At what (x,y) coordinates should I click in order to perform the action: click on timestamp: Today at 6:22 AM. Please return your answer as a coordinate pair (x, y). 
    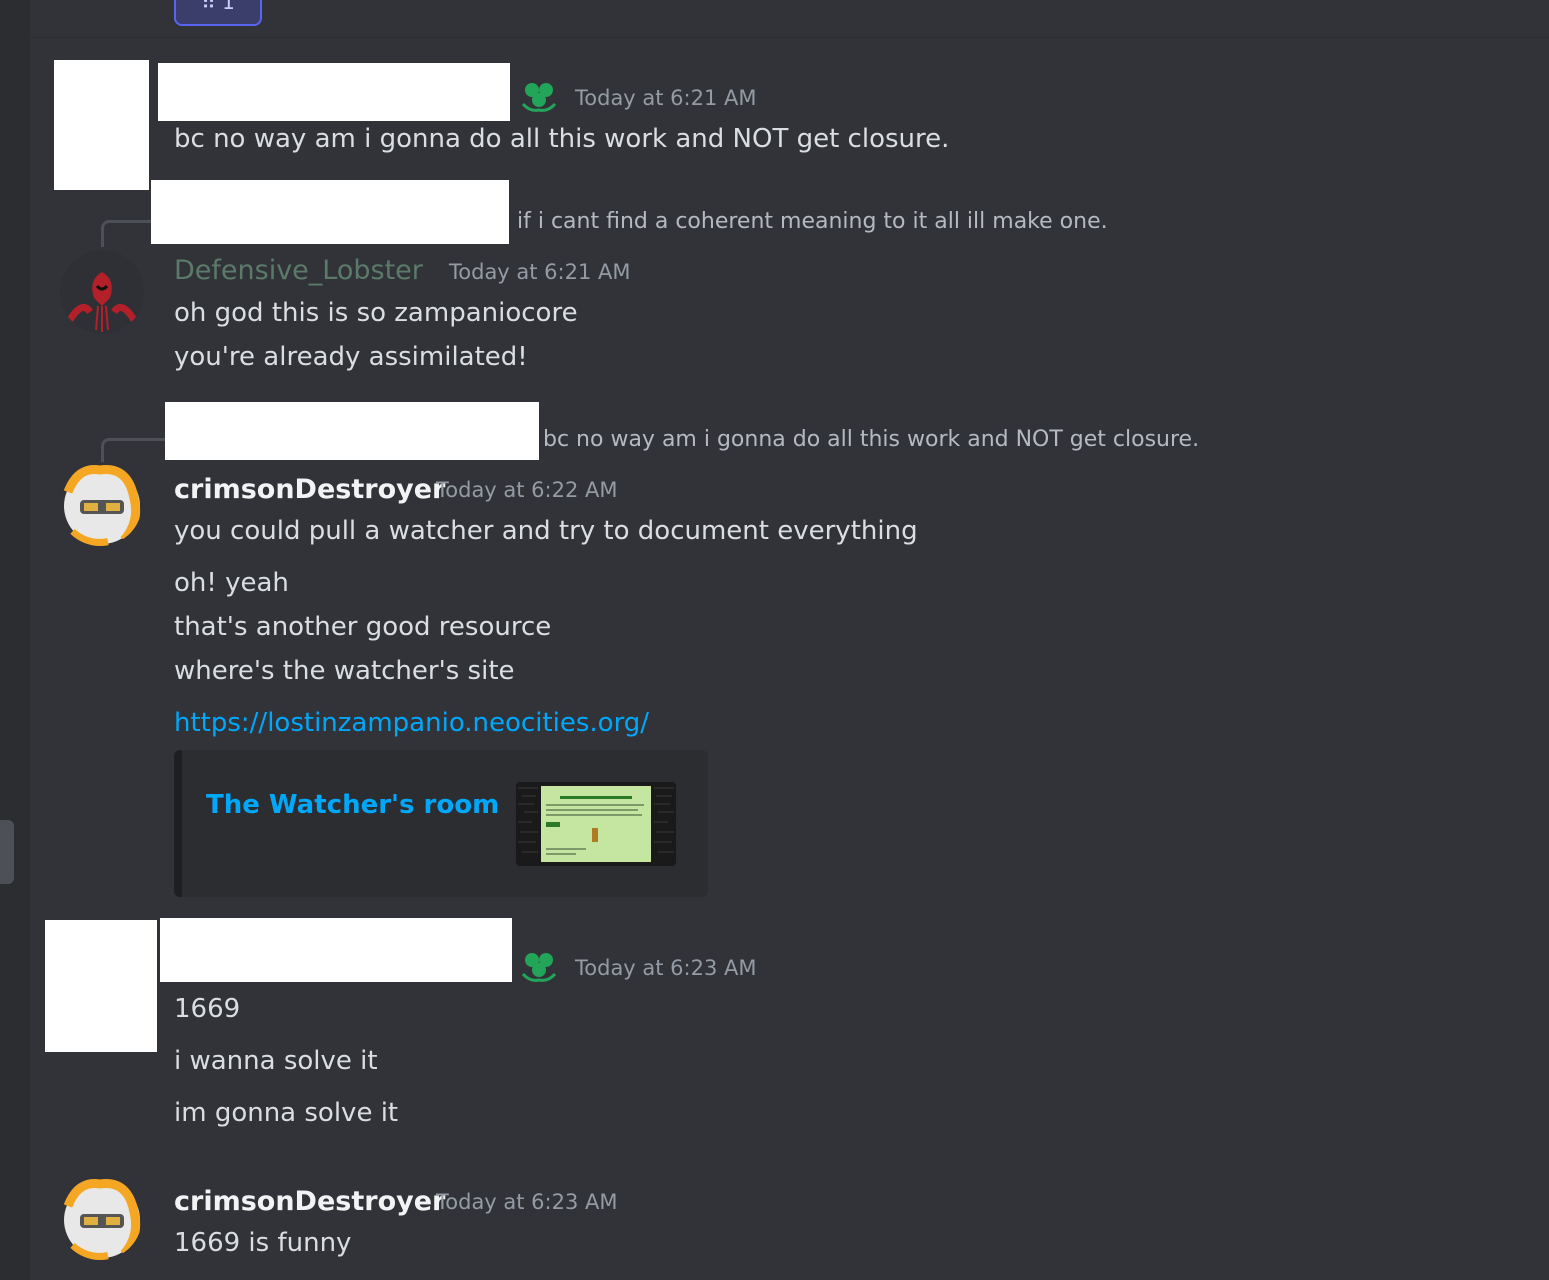
    Looking at the image, I should click on (527, 490).